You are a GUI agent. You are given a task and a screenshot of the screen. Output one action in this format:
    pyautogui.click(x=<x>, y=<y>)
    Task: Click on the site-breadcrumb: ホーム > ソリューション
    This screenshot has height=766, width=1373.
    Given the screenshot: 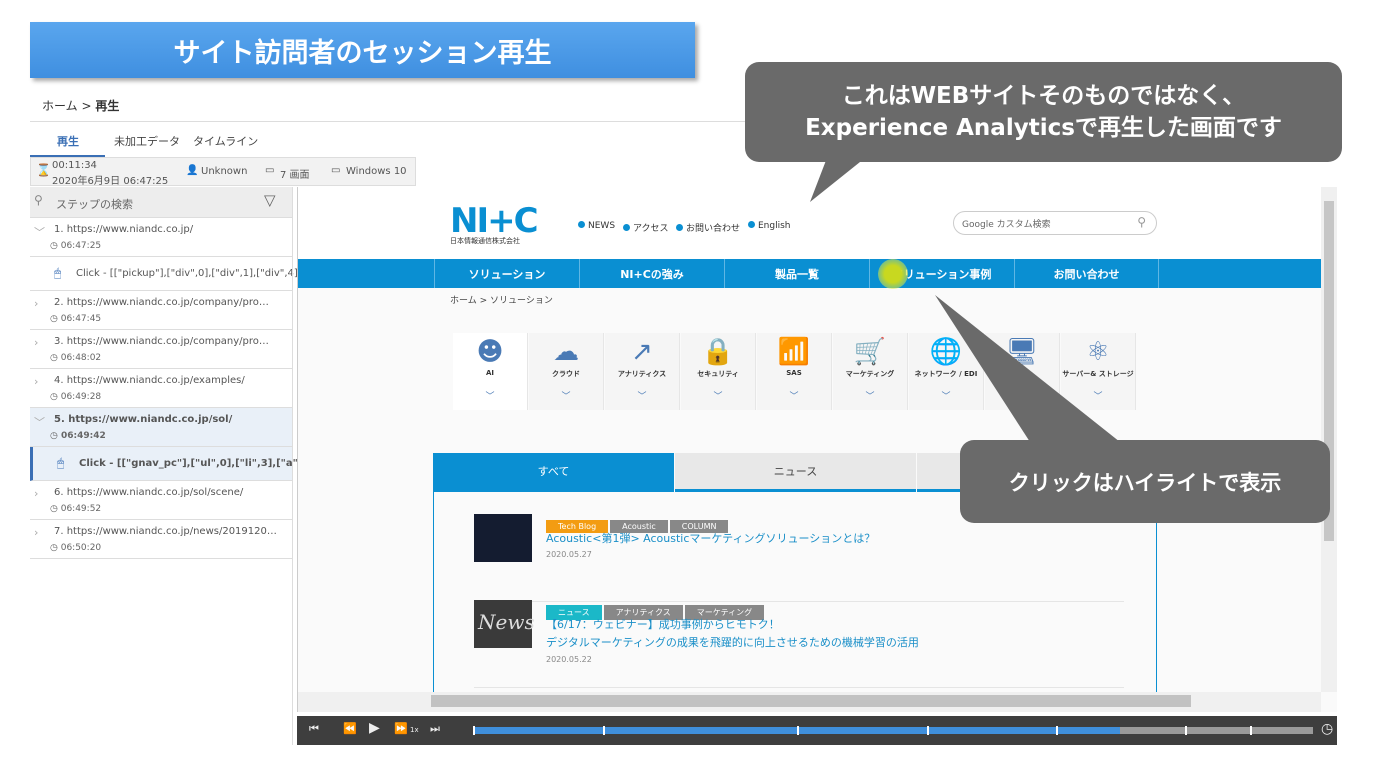 What is the action you would take?
    pyautogui.click(x=501, y=301)
    